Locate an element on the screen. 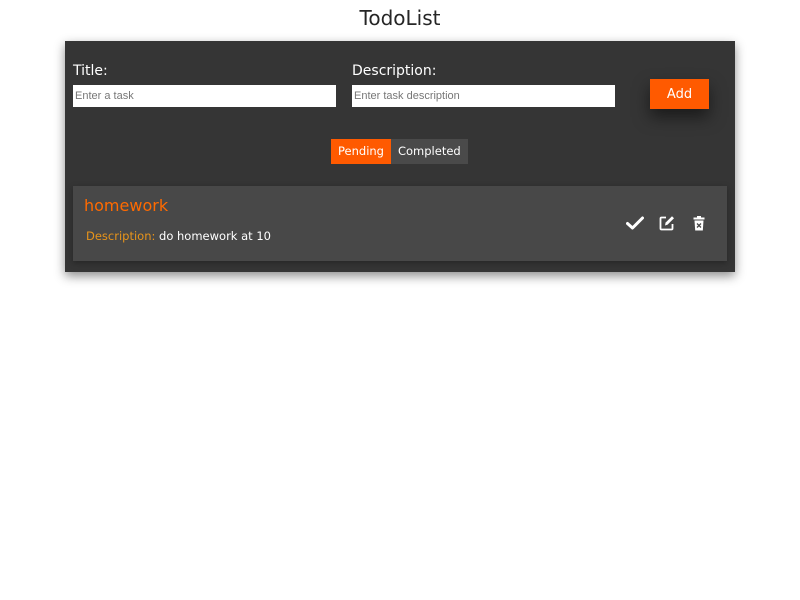 This screenshot has height=600, width=800. todo-actions is located at coordinates (667, 223).